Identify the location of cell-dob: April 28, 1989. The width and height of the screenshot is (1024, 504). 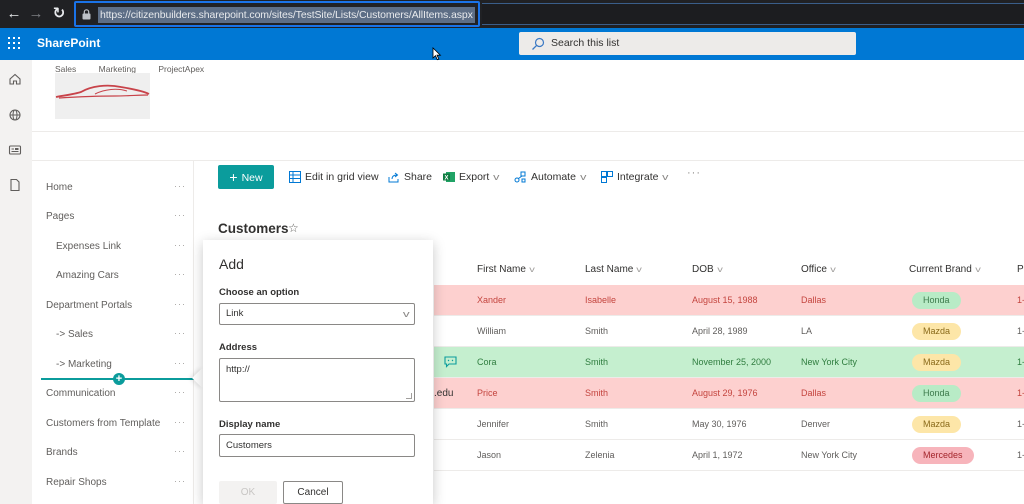
(720, 331).